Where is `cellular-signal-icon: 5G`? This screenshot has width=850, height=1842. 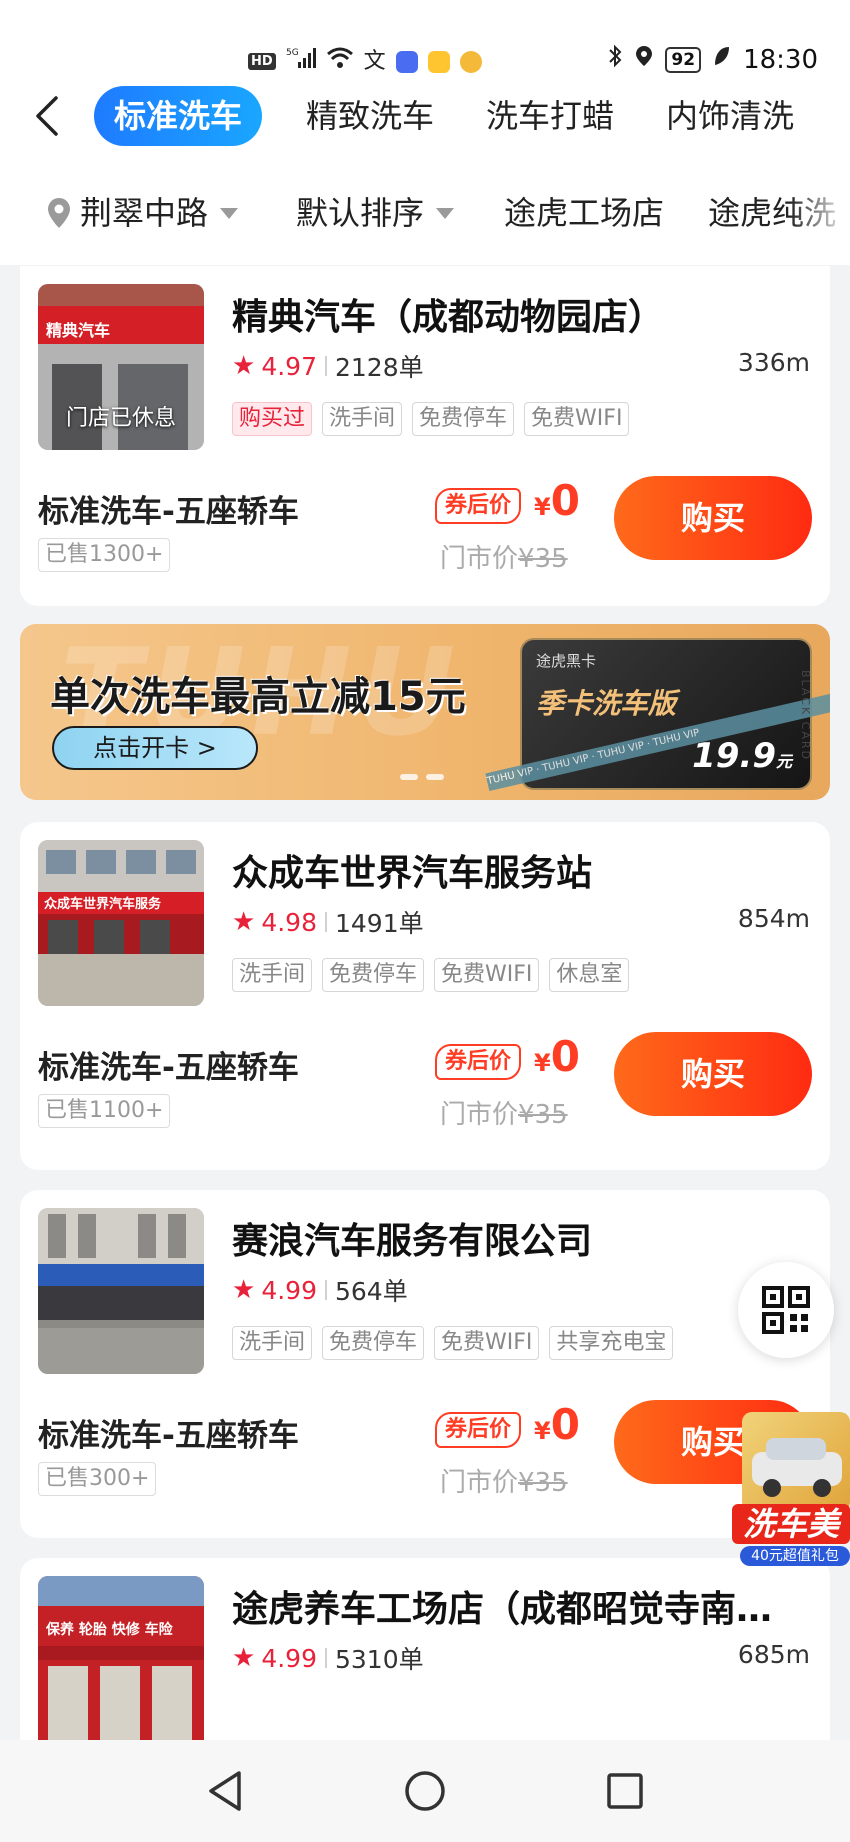
cellular-signal-icon: 5G is located at coordinates (301, 61).